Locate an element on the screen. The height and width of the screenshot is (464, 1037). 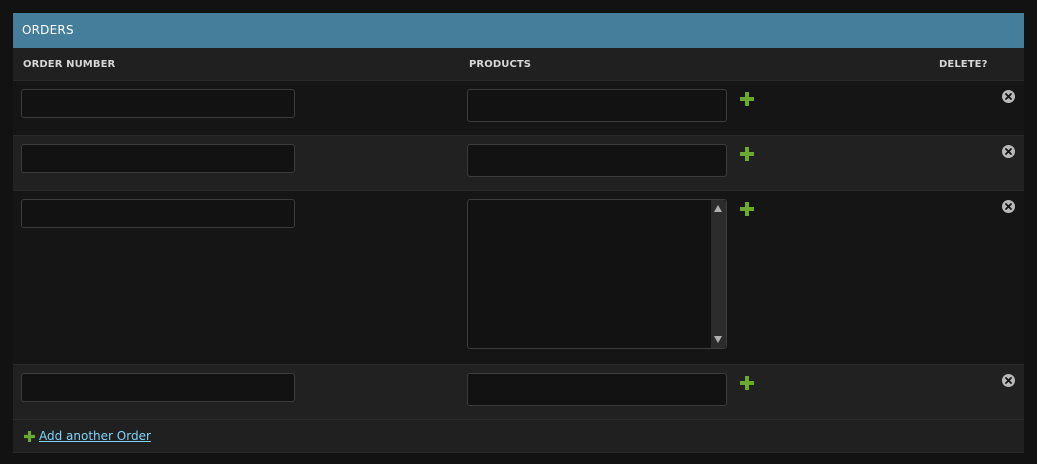
scroll-down-arrow-icon is located at coordinates (718, 339).